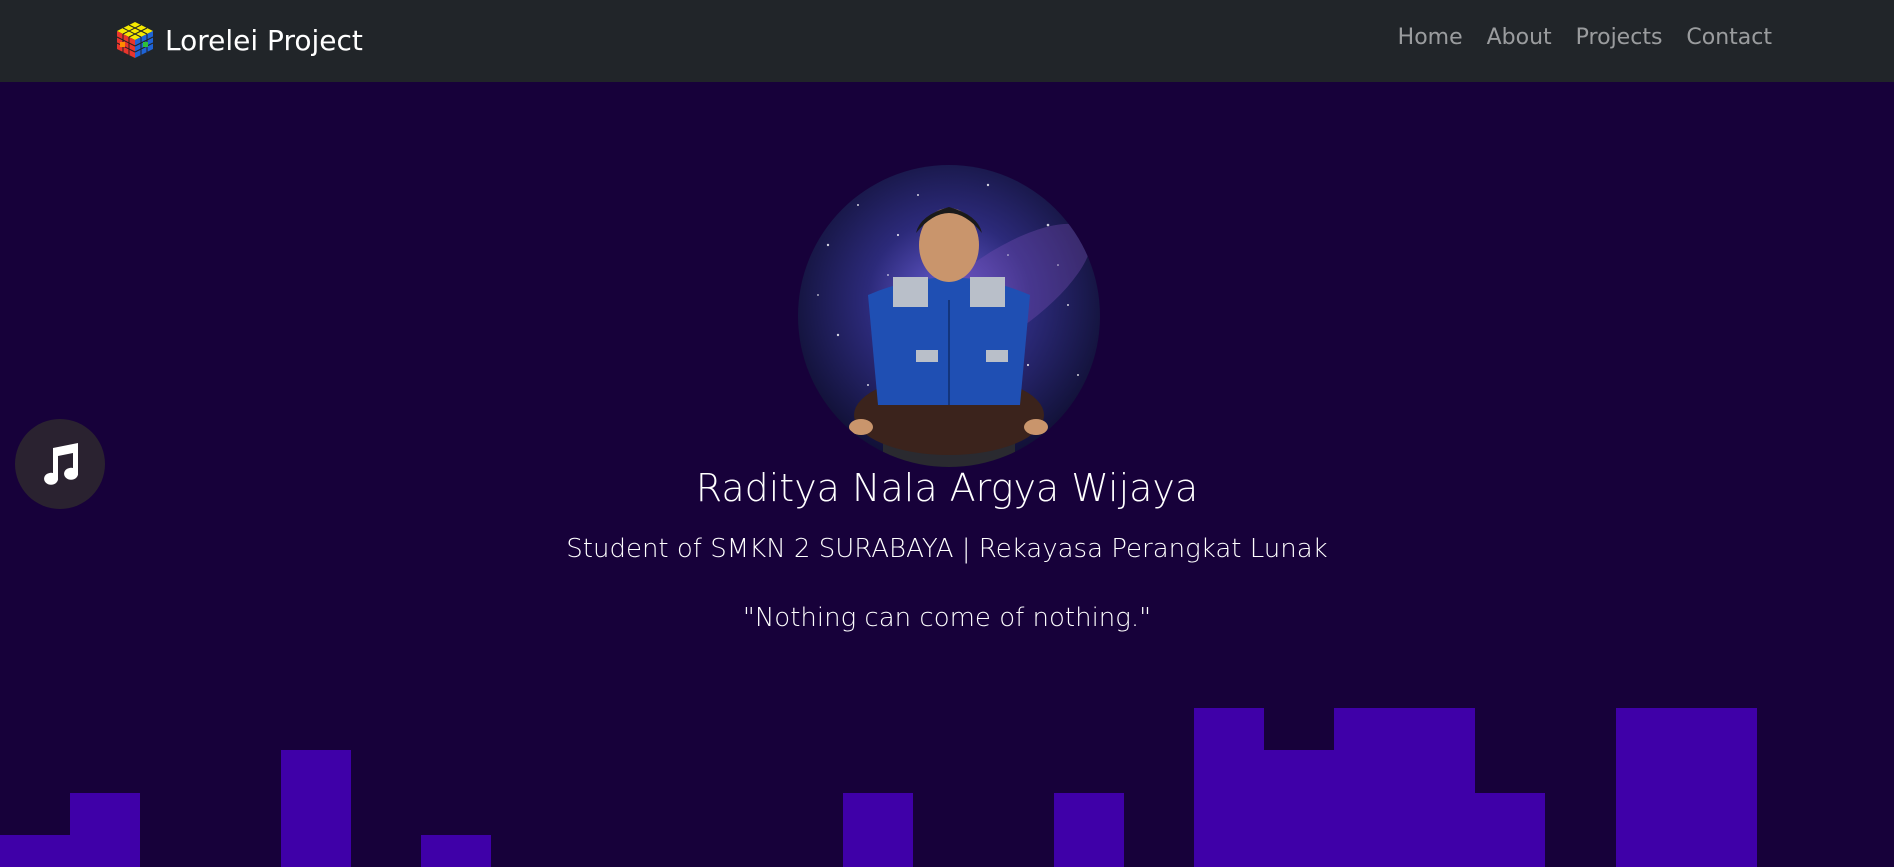 This screenshot has height=867, width=1894. What do you see at coordinates (1729, 37) in the screenshot?
I see `nav-link-contact: Contact` at bounding box center [1729, 37].